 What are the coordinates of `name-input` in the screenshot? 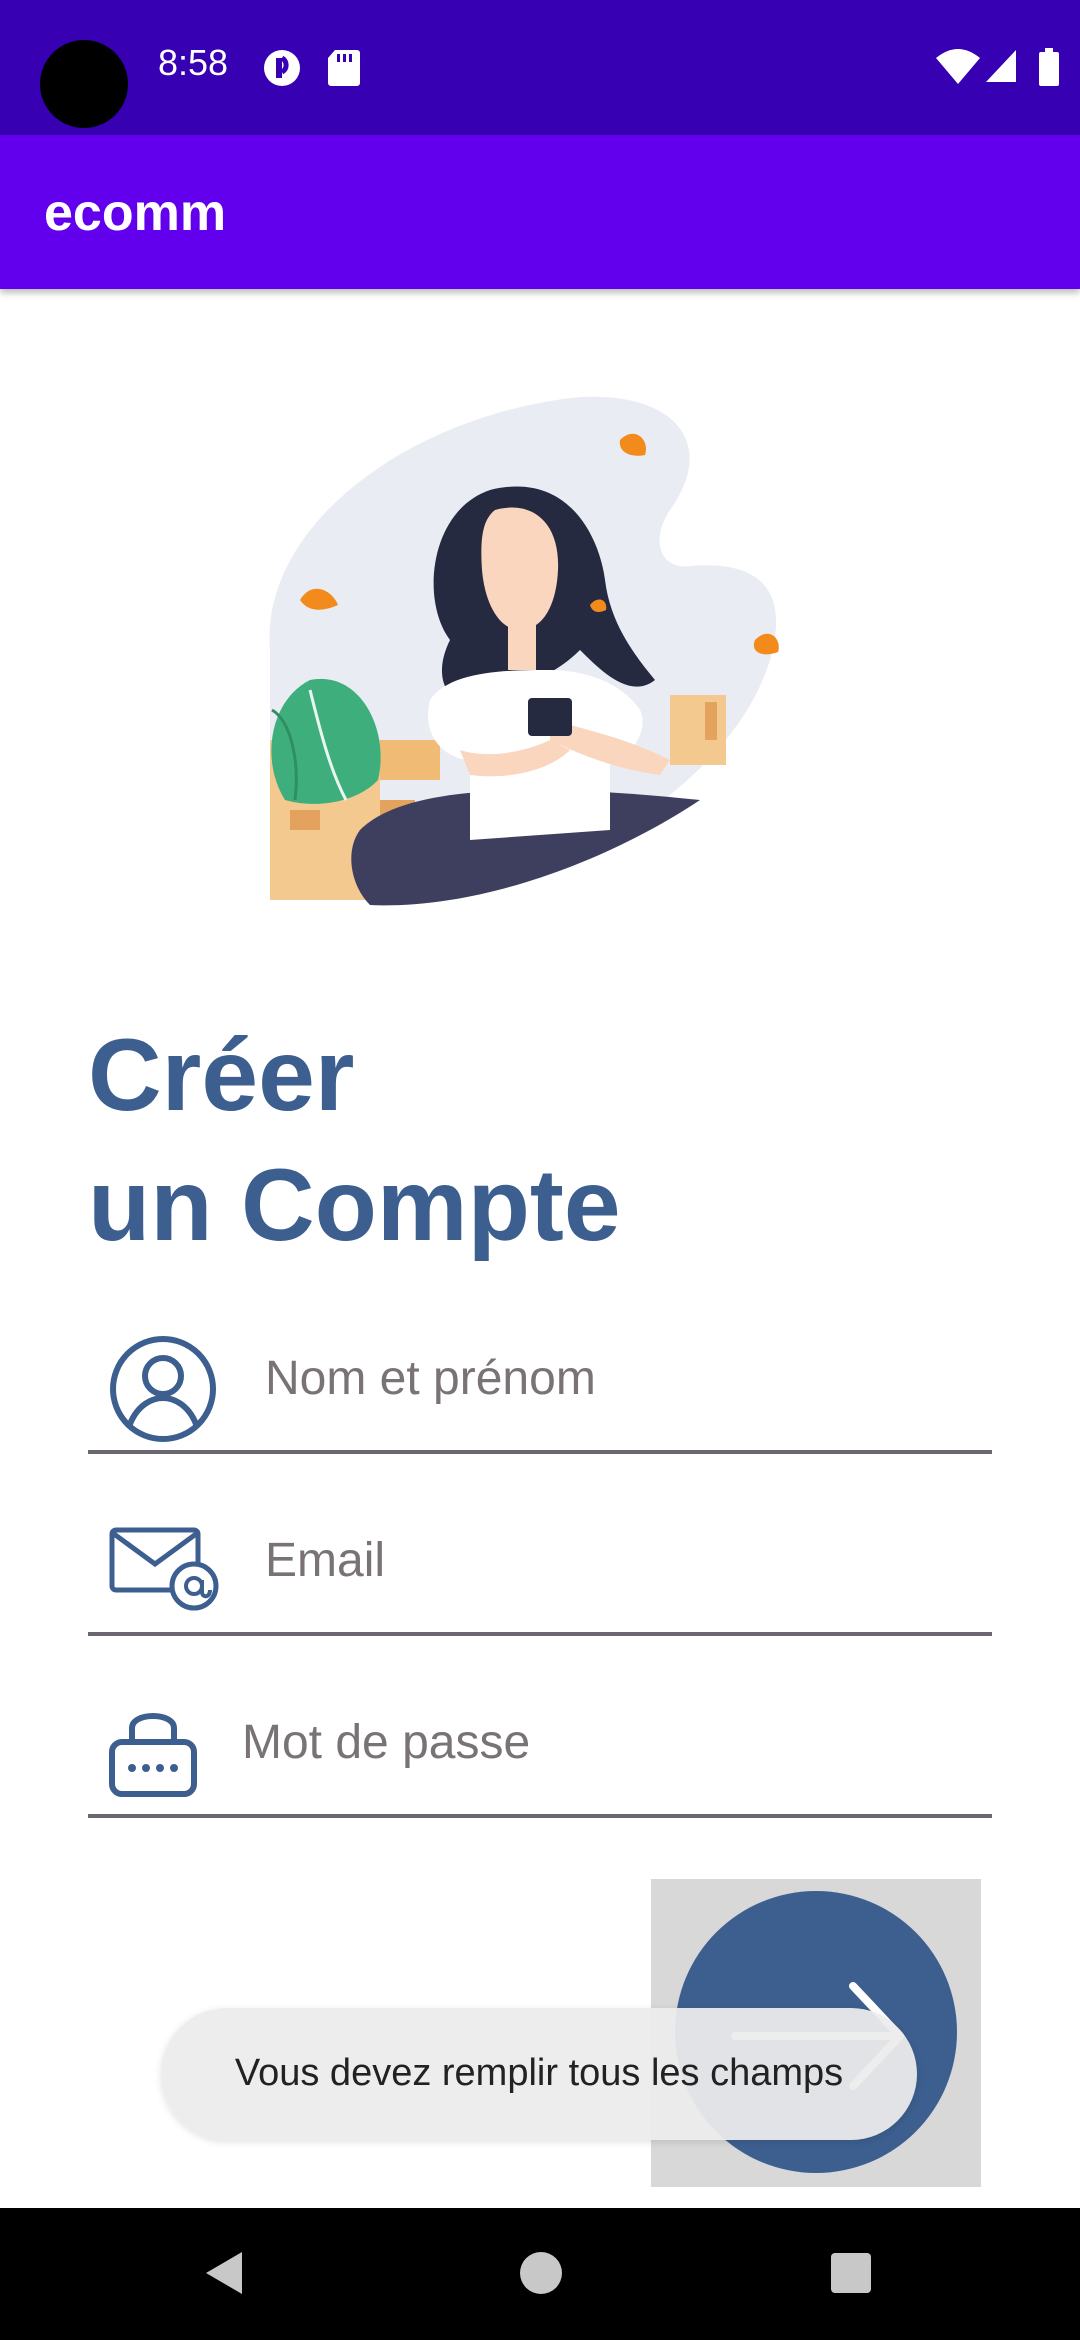 It's located at (615, 1378).